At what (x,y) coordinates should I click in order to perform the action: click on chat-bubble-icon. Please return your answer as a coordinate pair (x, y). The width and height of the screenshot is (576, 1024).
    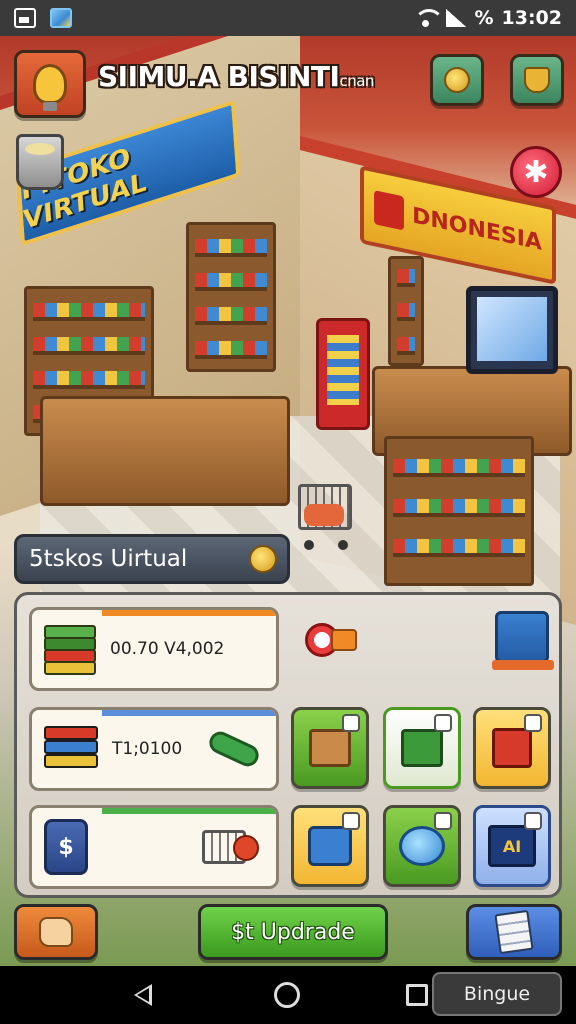
    Looking at the image, I should click on (422, 846).